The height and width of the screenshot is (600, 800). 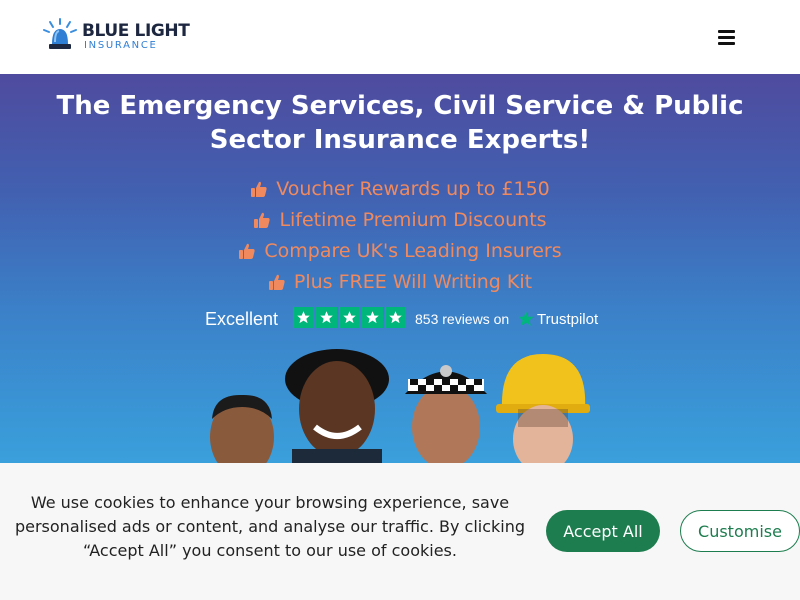 I want to click on trustpilot-reviews-count: 853 reviews on, so click(x=462, y=319).